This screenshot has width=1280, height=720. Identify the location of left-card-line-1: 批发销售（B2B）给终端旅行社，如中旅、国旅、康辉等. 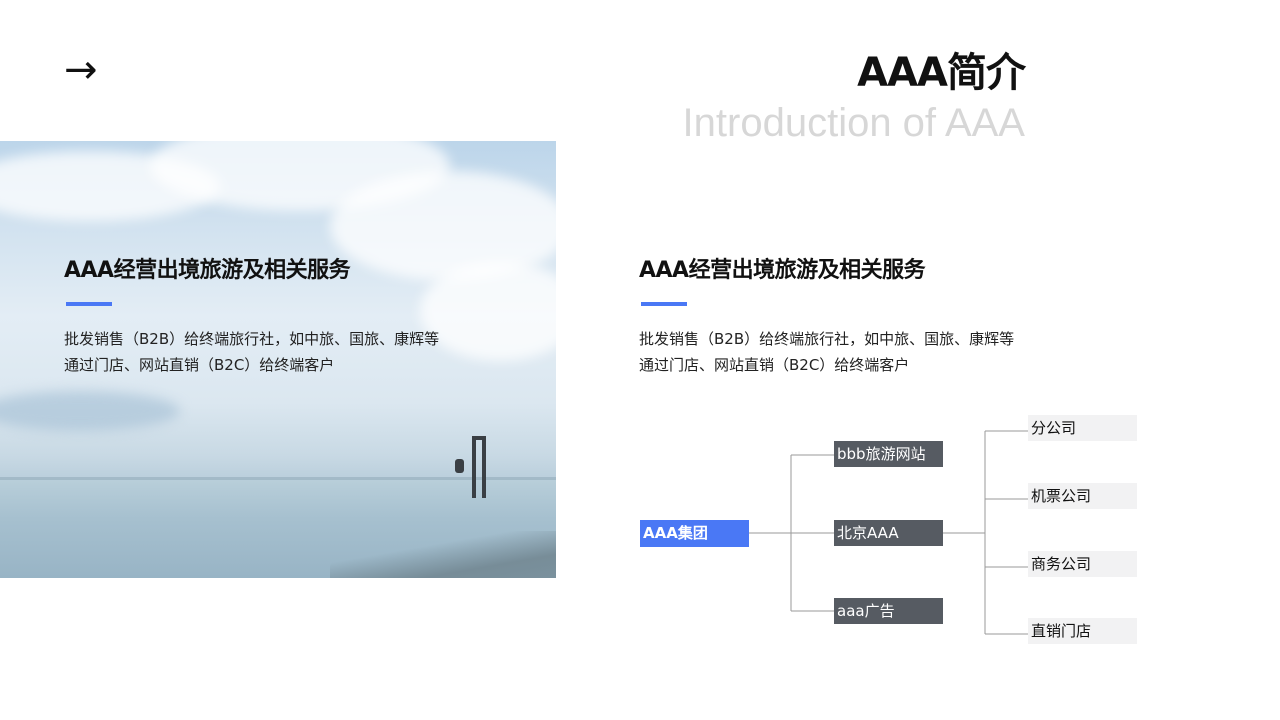
(252, 339).